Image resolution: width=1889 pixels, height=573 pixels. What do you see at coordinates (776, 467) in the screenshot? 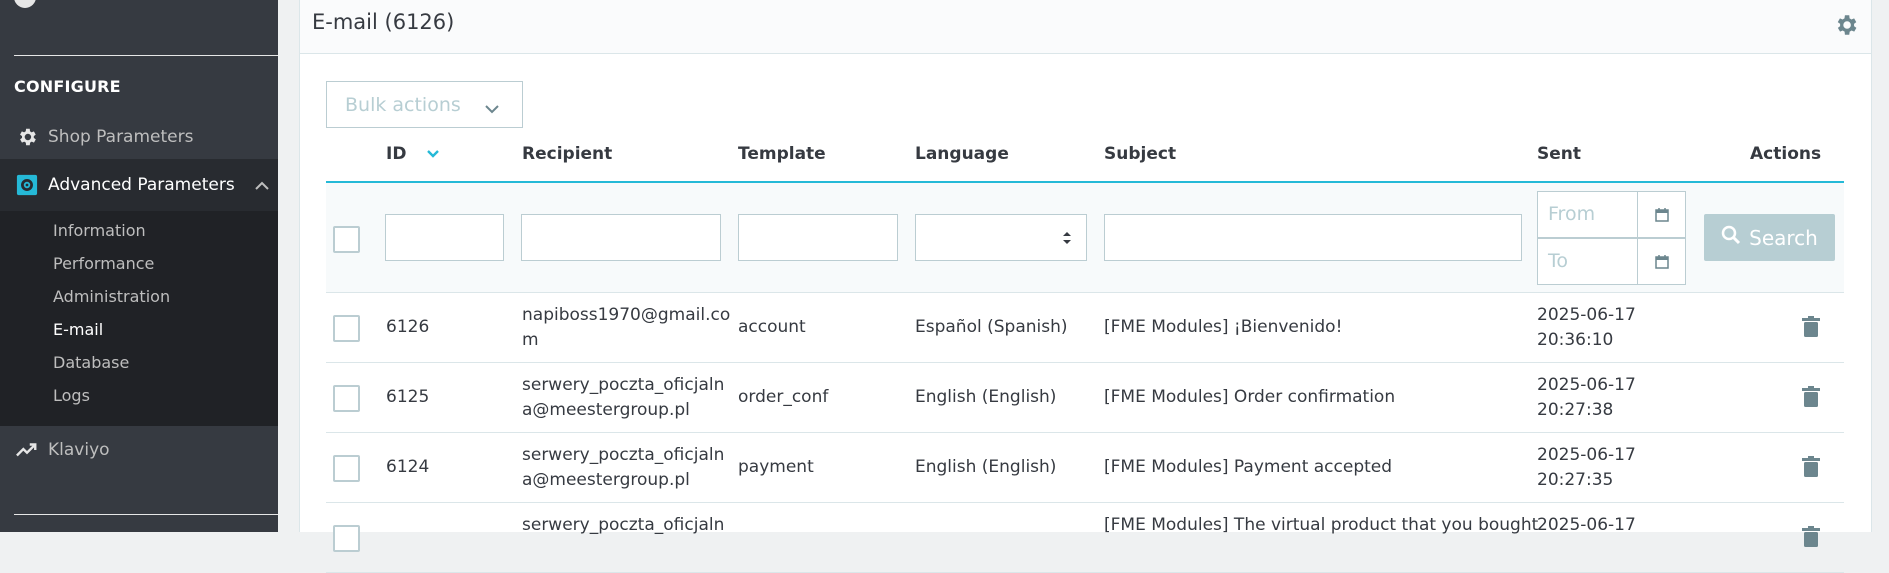
I see `cell-template: payment` at bounding box center [776, 467].